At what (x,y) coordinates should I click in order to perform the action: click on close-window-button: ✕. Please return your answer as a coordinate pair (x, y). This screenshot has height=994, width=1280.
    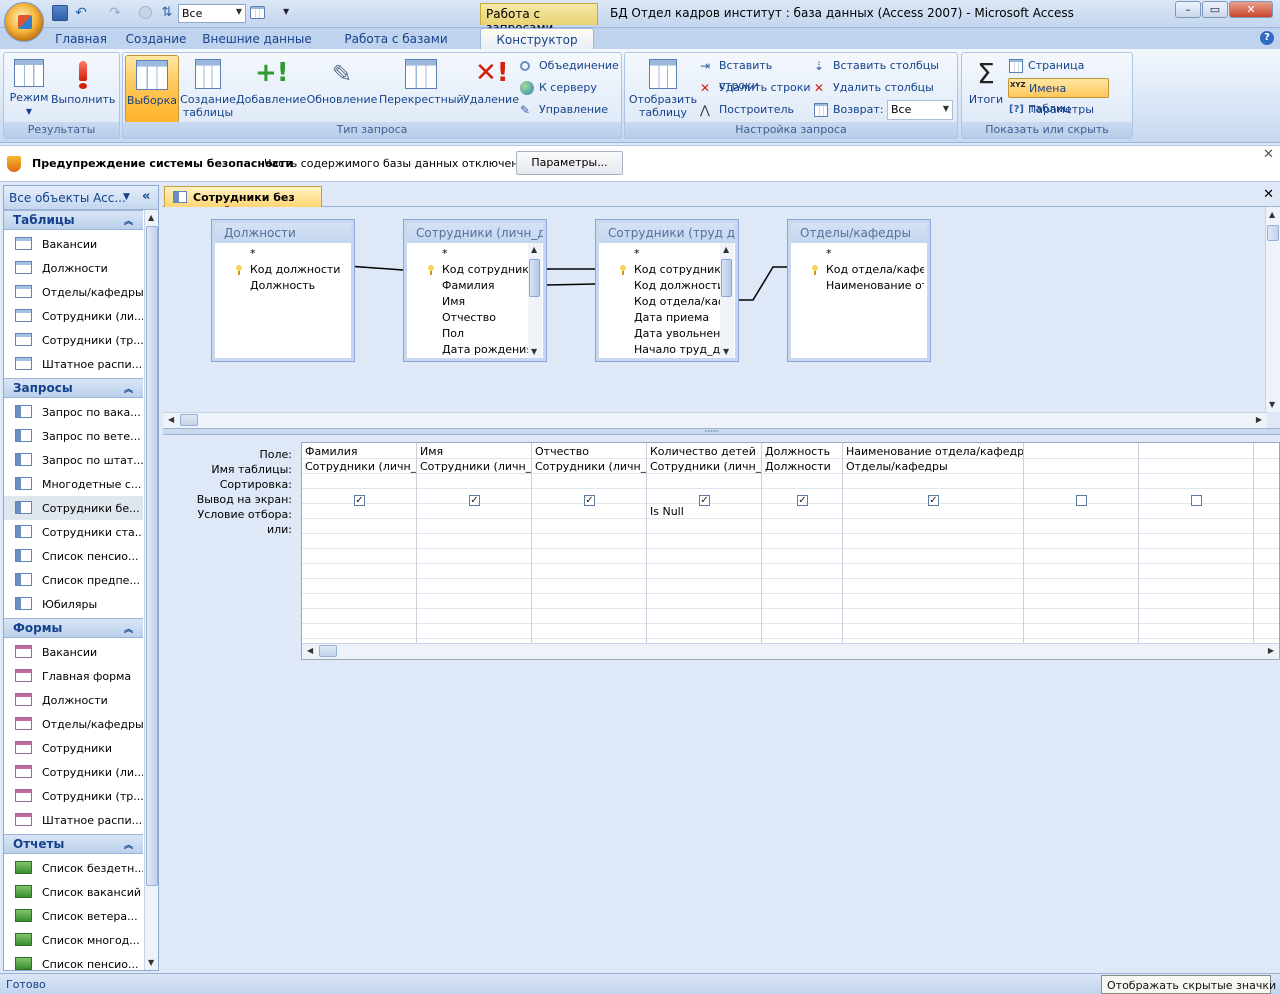
    Looking at the image, I should click on (1251, 9).